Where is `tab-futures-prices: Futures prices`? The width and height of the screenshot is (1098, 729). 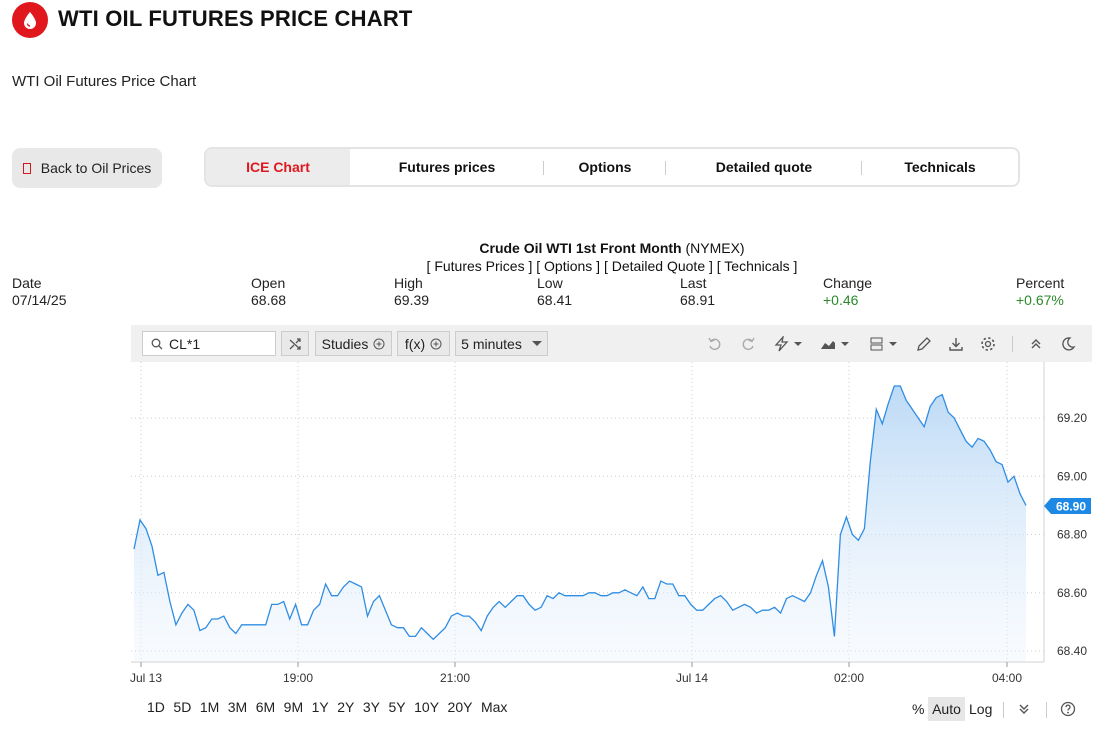
tab-futures-prices: Futures prices is located at coordinates (447, 167).